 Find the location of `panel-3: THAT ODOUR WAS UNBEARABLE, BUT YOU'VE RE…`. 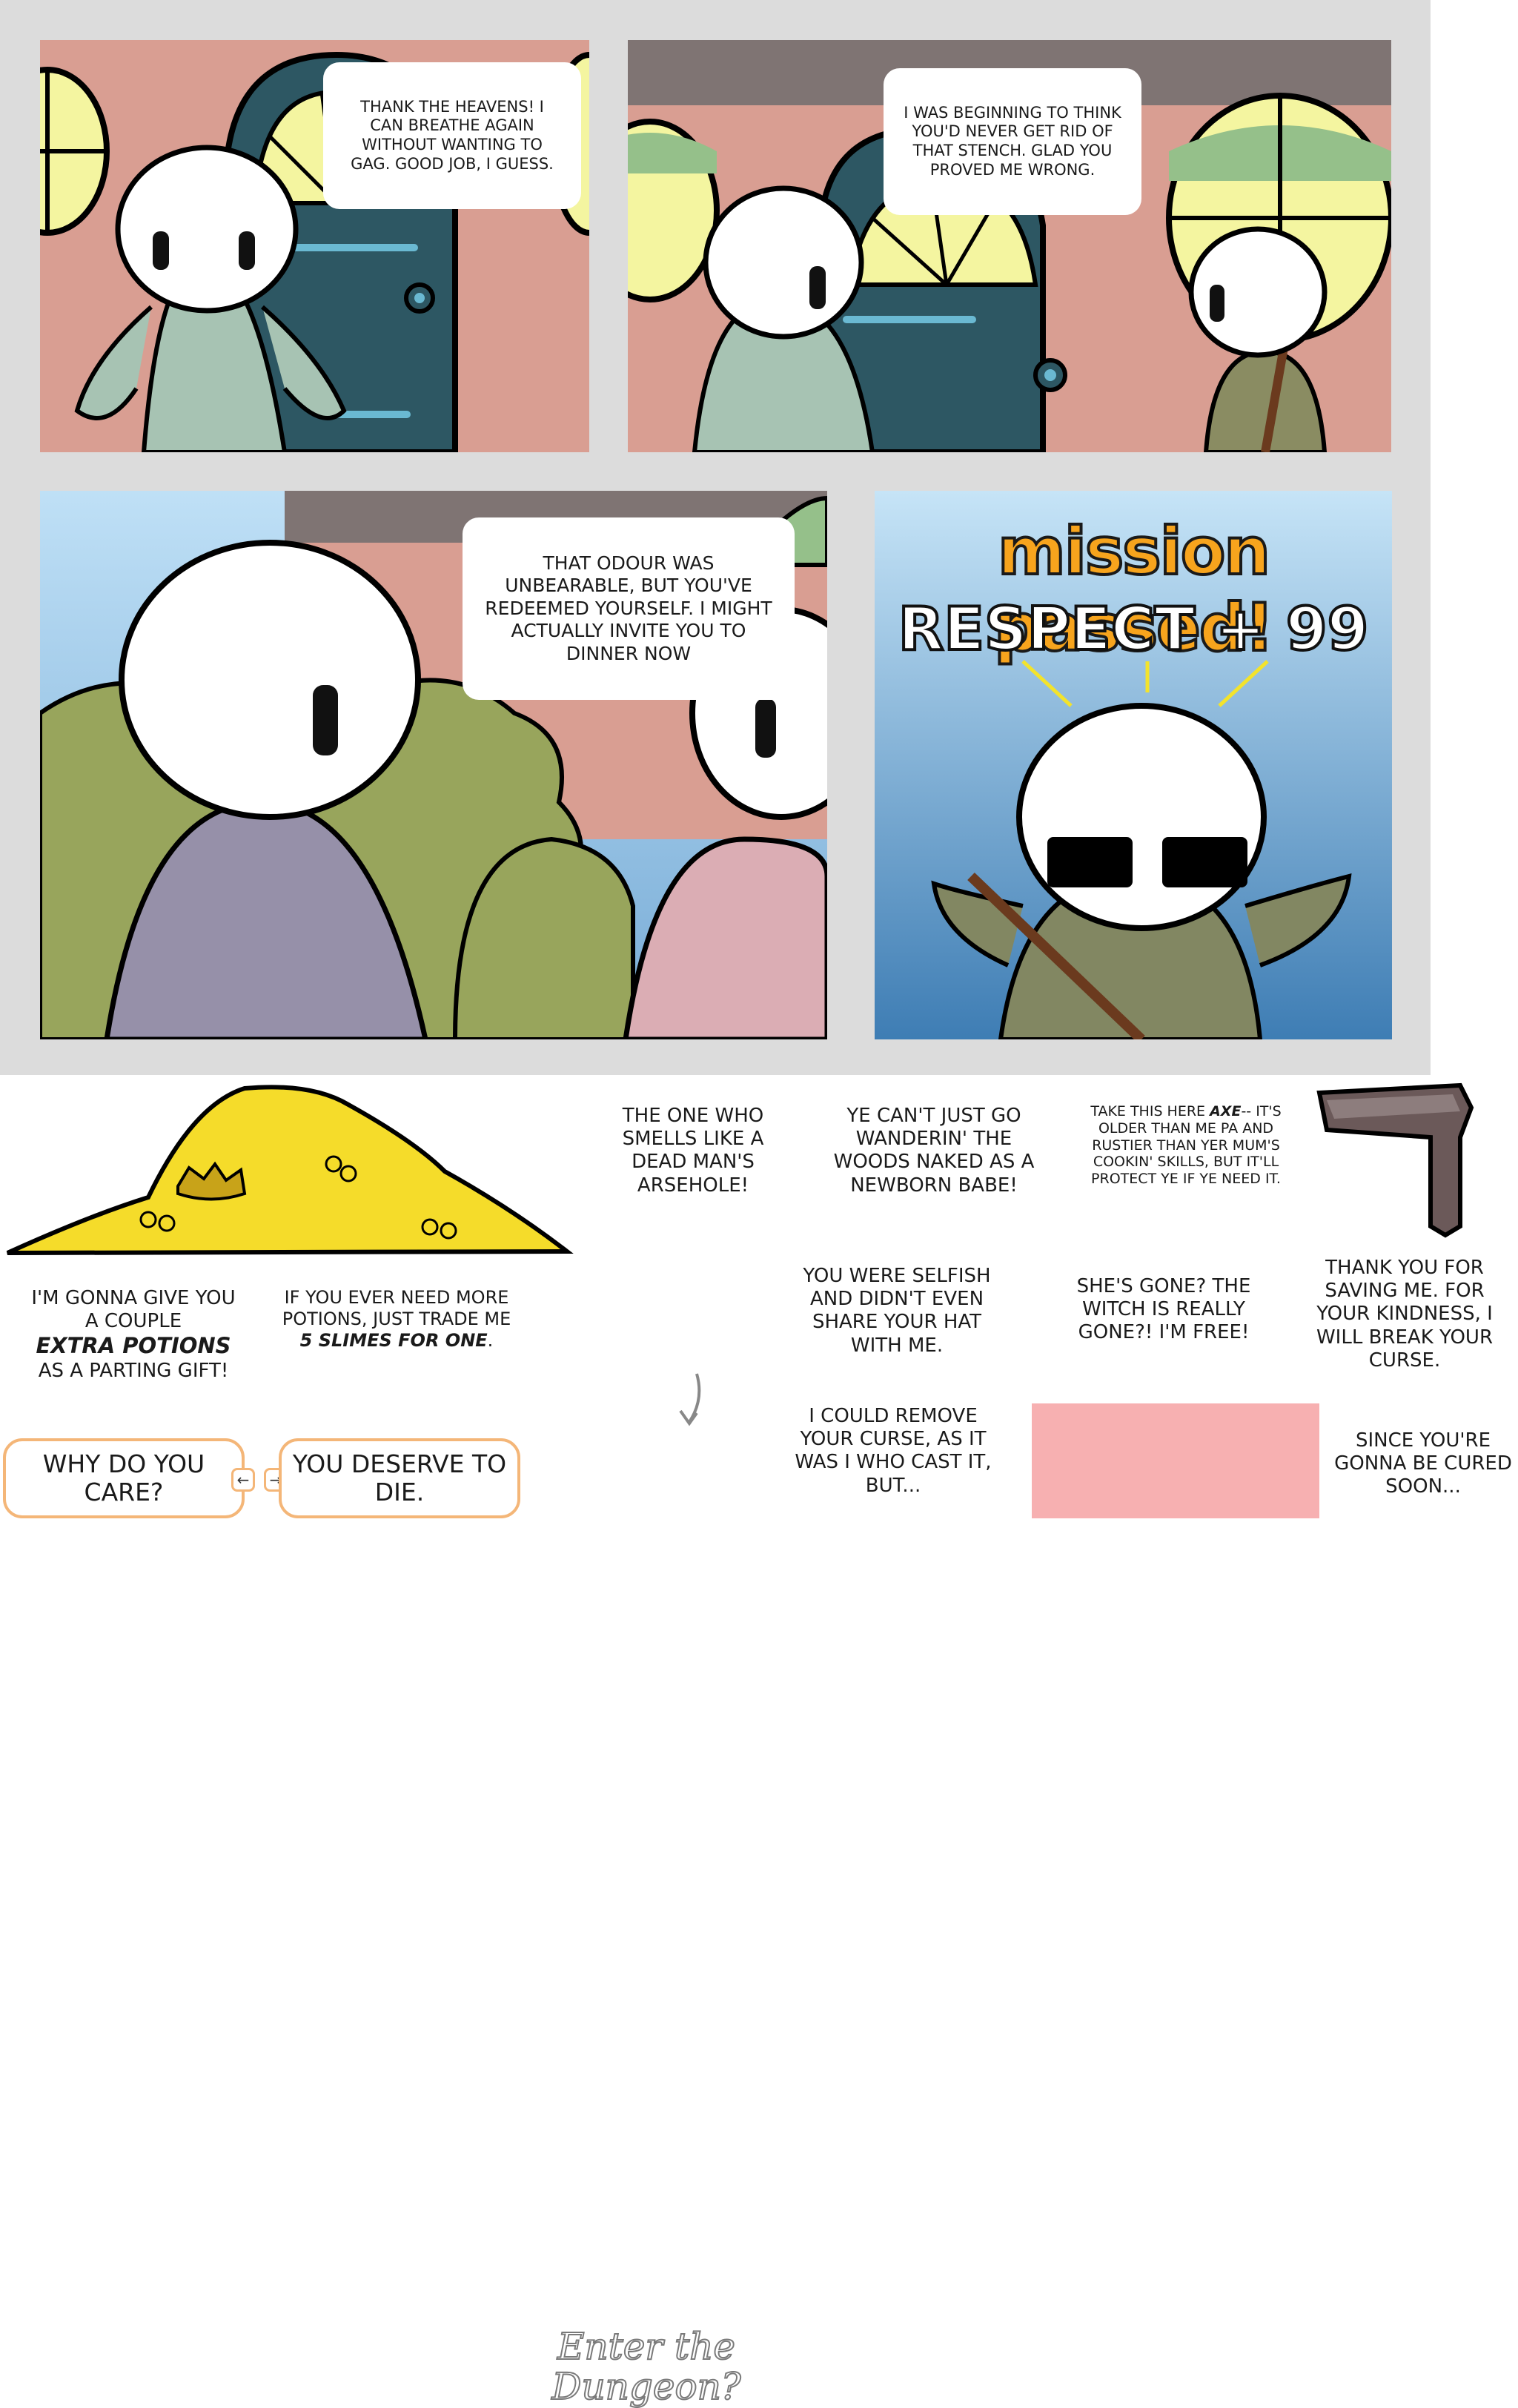

panel-3: THAT ODOUR WAS UNBEARABLE, BUT YOU'VE RE… is located at coordinates (433, 765).